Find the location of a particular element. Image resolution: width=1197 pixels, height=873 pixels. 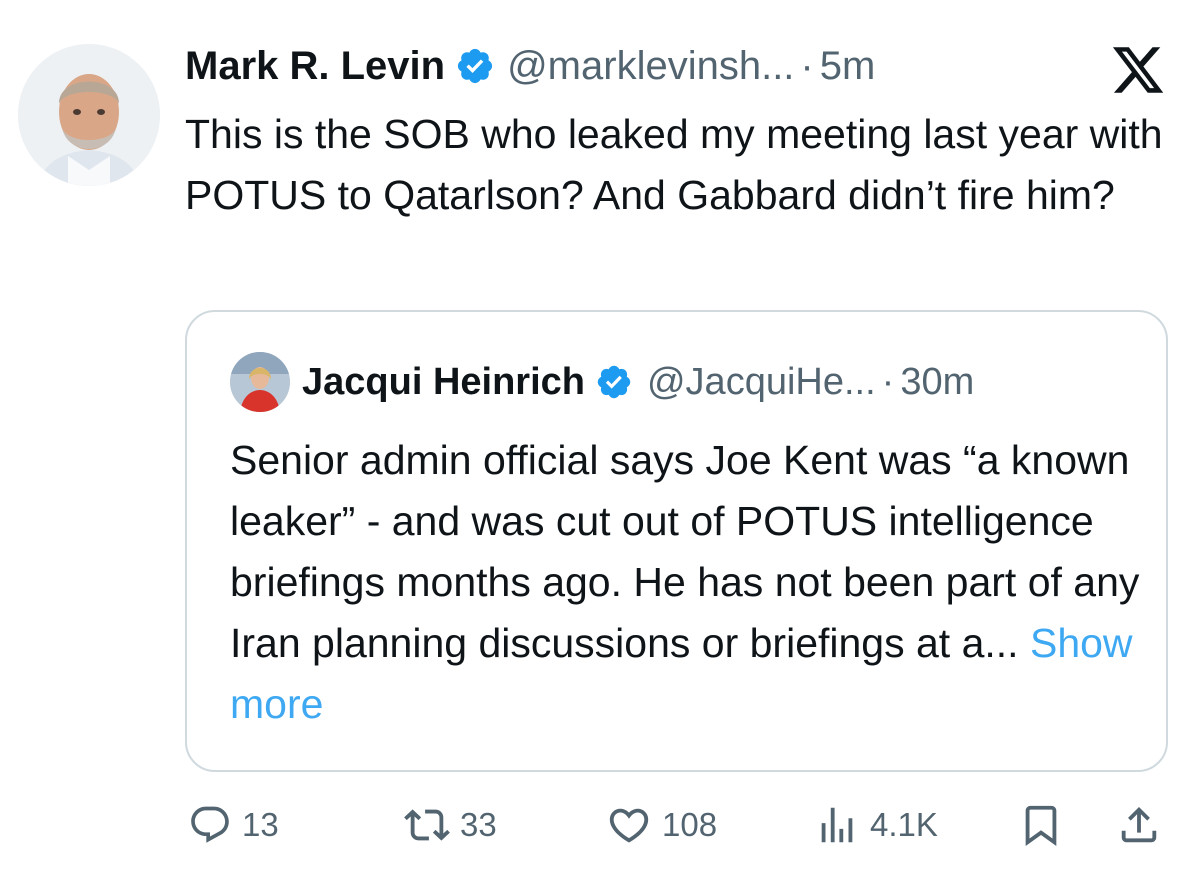

tweet-header: Mark R. Levin @marklevinsh... · 5m is located at coordinates (530, 66).